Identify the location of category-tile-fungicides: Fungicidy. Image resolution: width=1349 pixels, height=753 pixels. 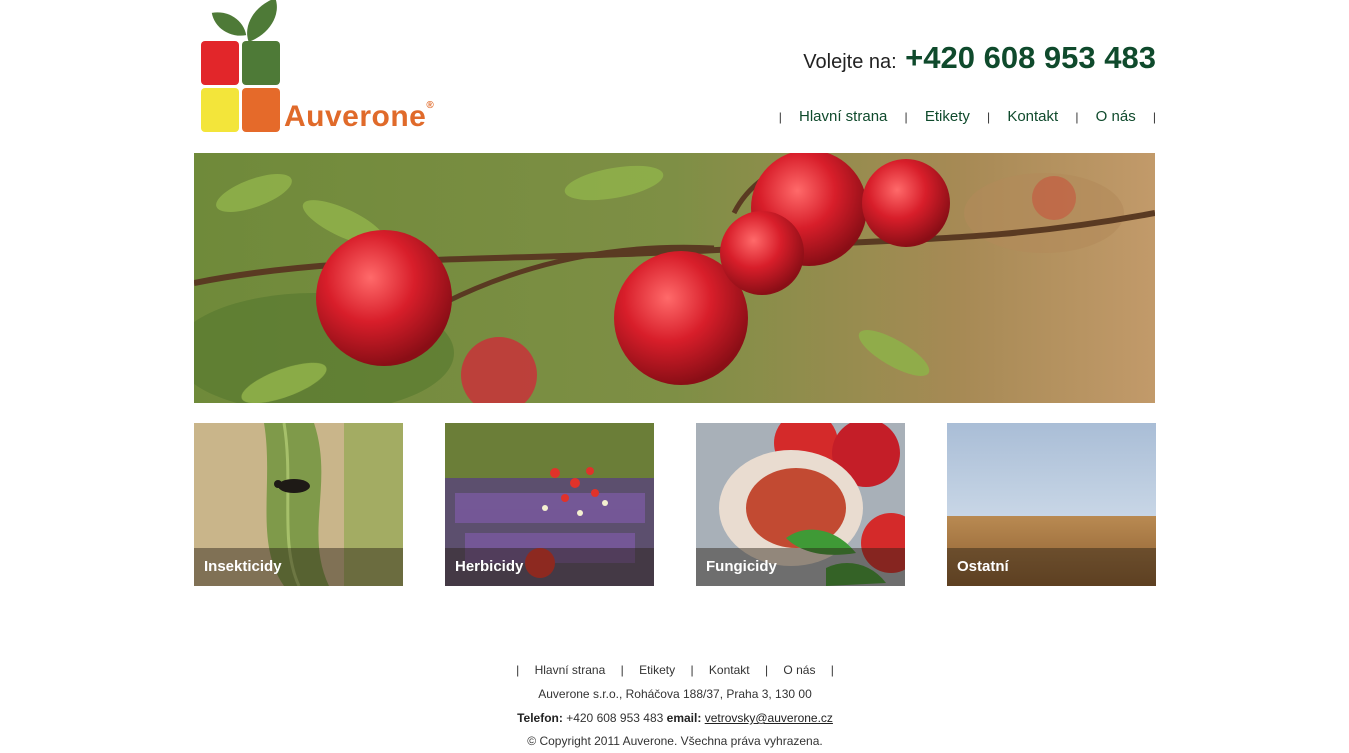
(800, 504).